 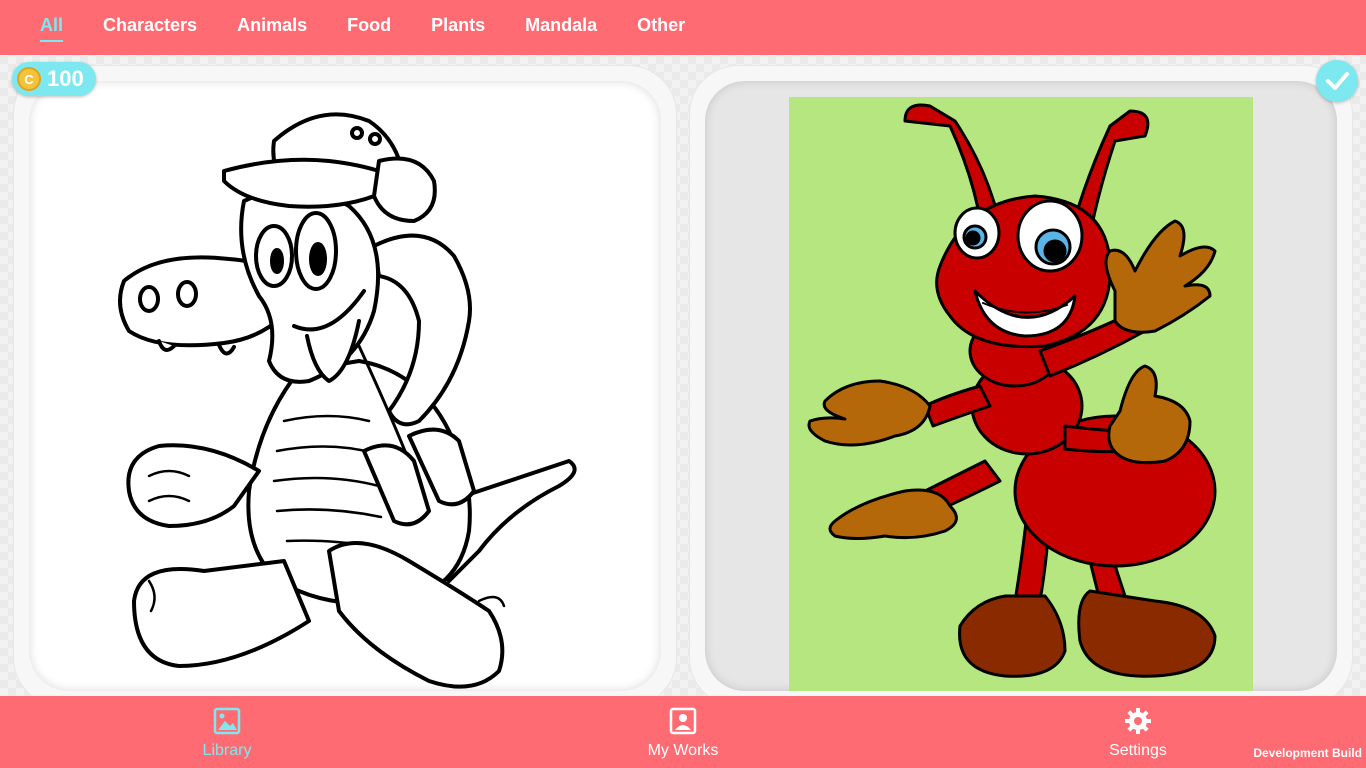 What do you see at coordinates (458, 27) in the screenshot?
I see `tab-plants: Plants` at bounding box center [458, 27].